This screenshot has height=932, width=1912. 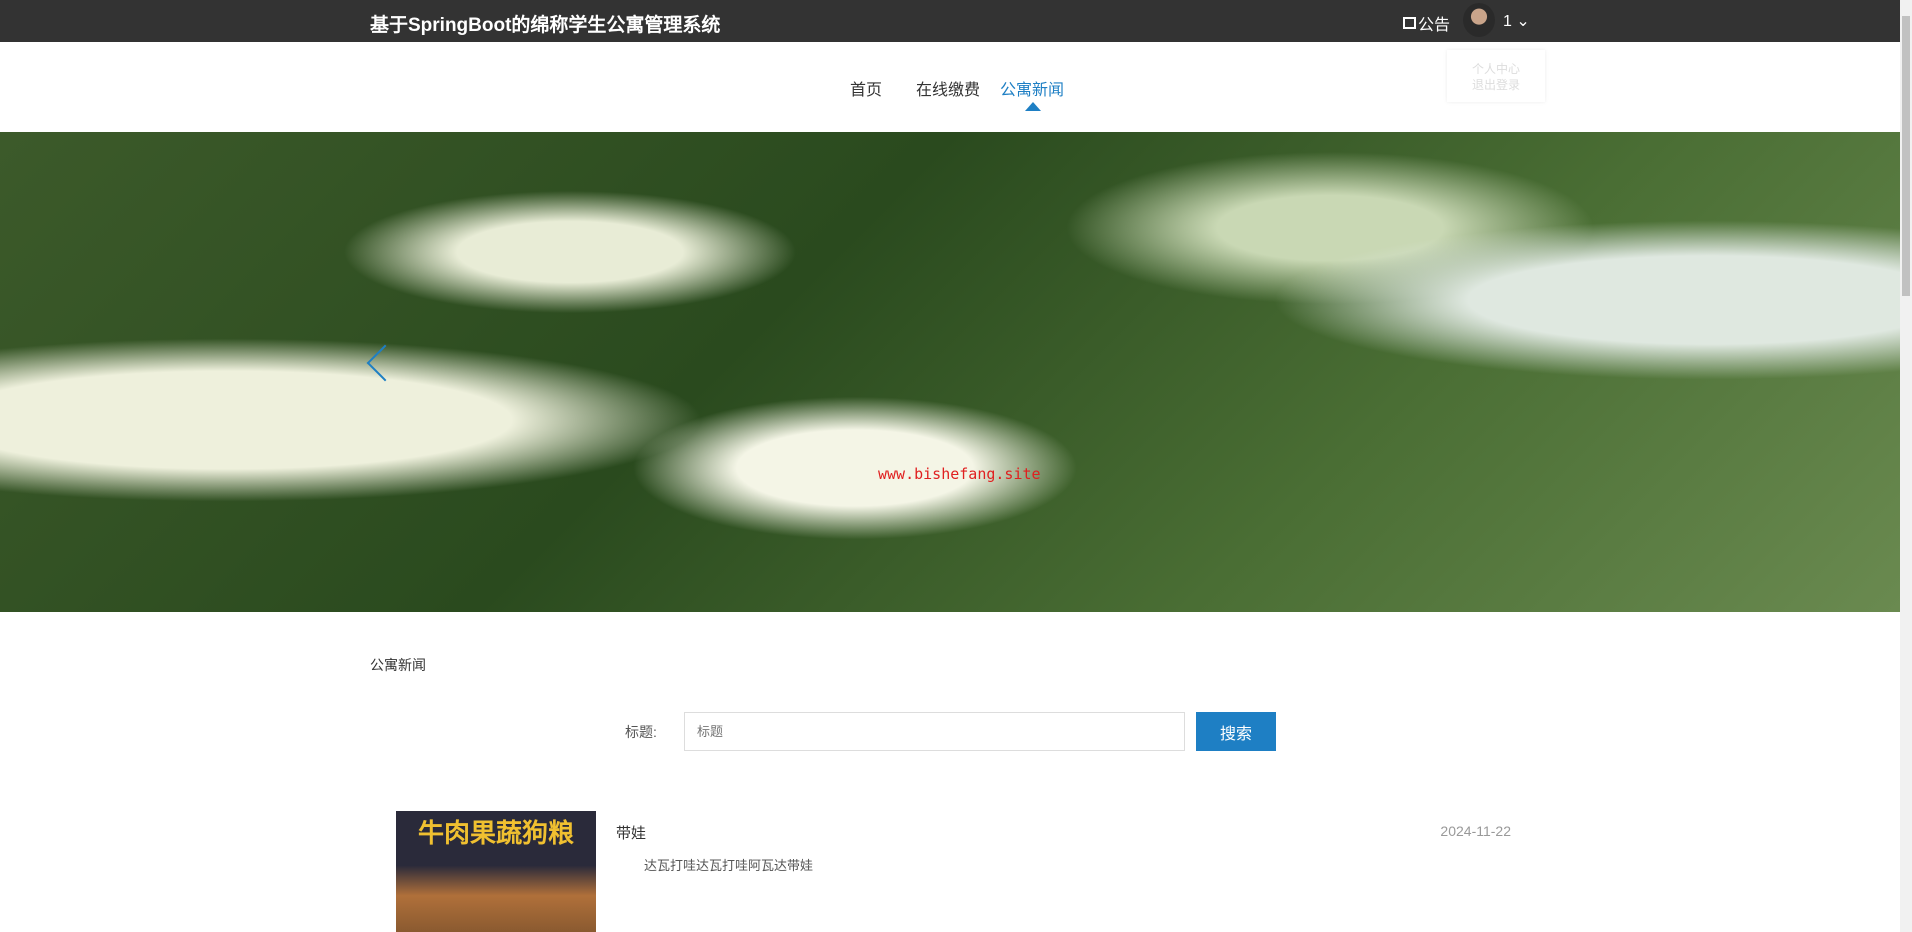 I want to click on title-search-input, so click(x=934, y=731).